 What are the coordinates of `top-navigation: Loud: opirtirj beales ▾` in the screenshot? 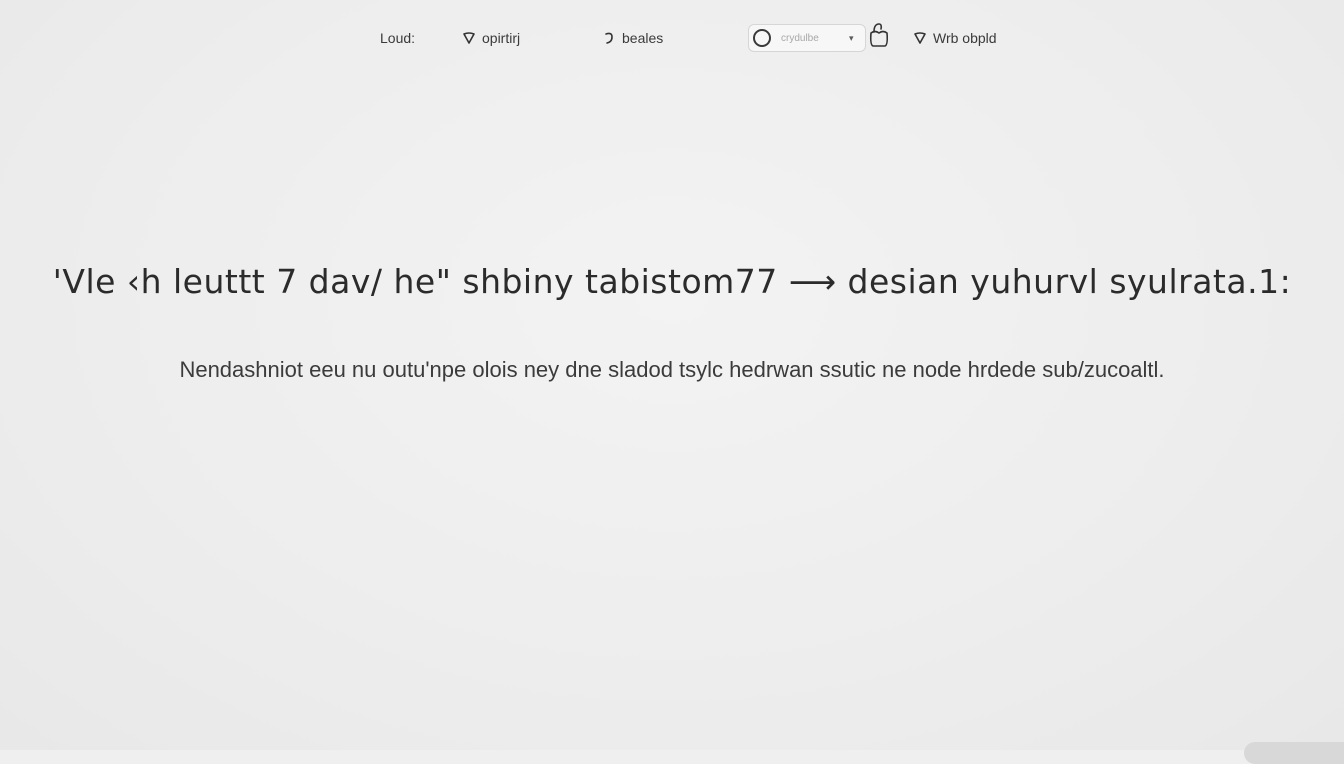 It's located at (672, 40).